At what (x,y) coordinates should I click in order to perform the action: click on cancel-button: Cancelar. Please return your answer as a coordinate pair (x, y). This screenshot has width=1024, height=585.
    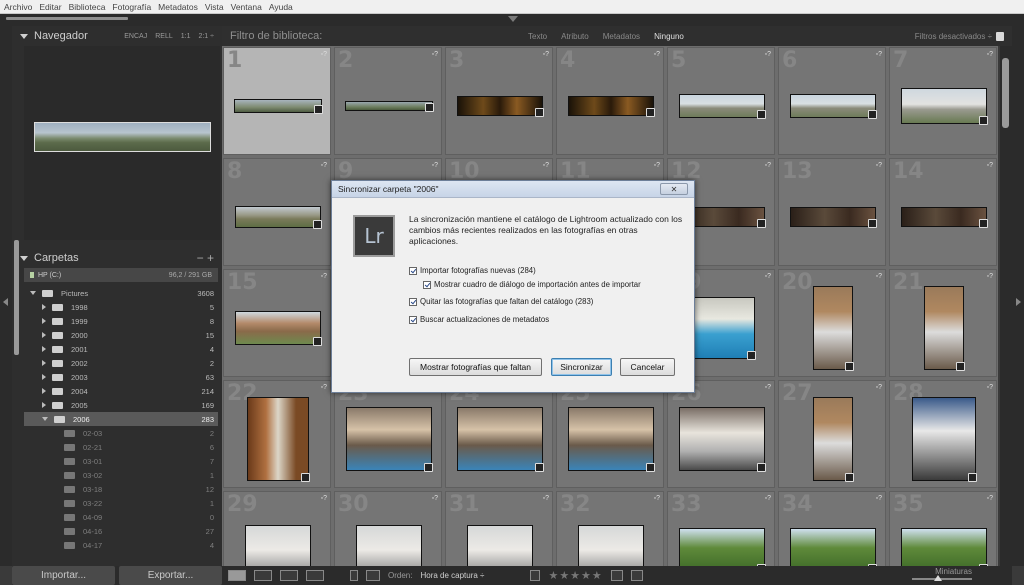
    Looking at the image, I should click on (647, 367).